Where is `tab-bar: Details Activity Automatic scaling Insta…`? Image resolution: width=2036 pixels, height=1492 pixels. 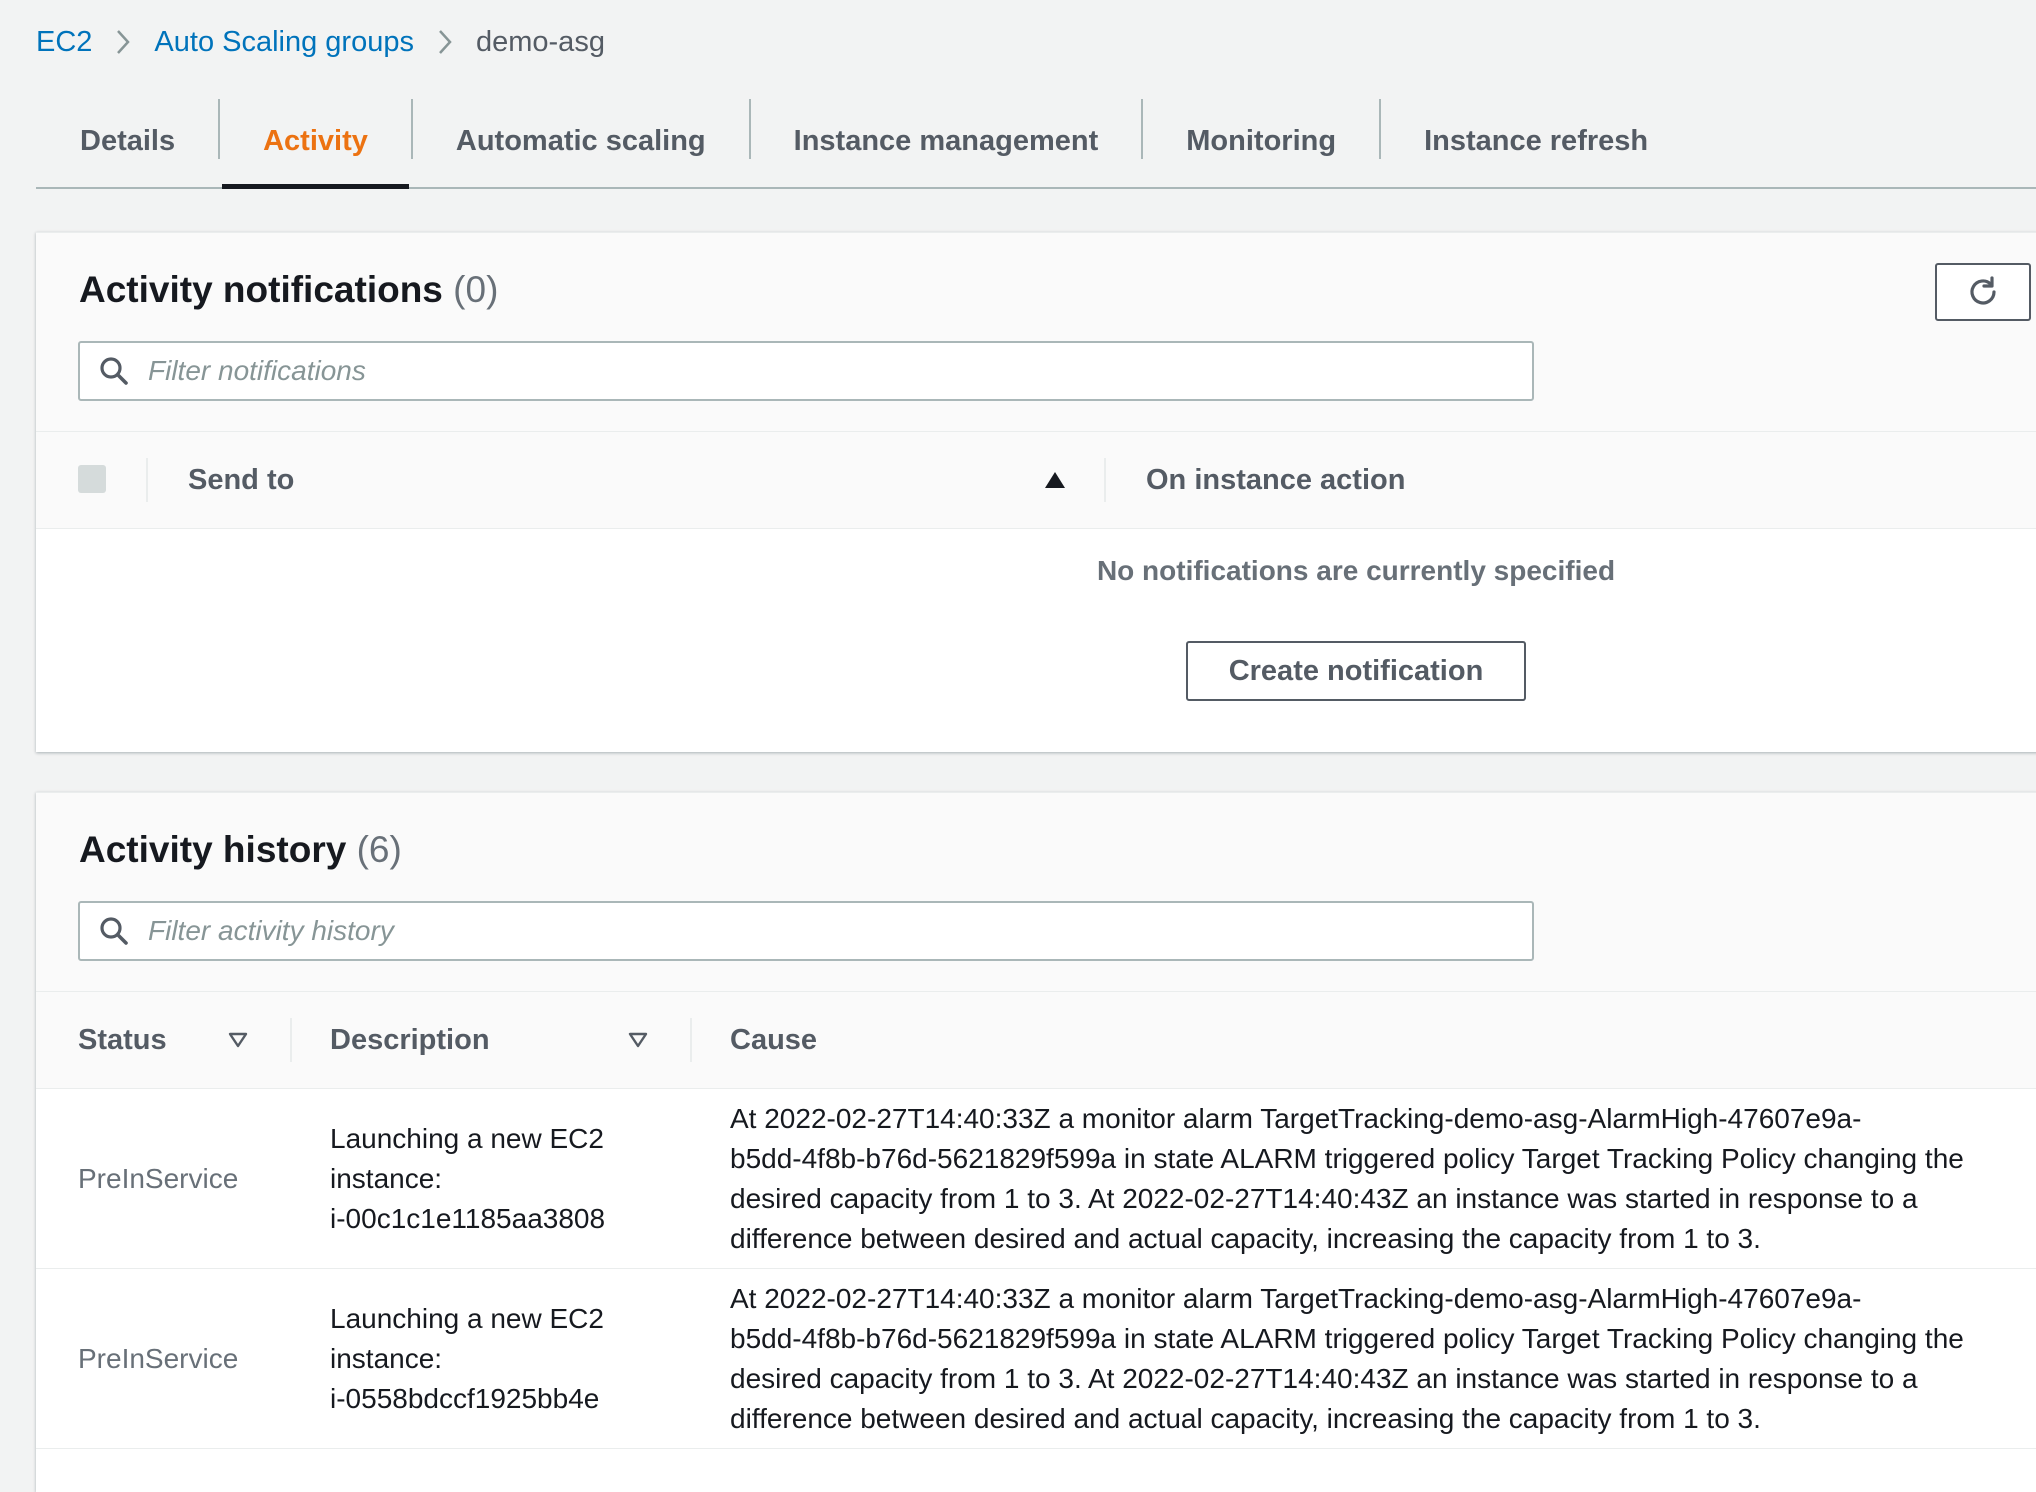 tab-bar: Details Activity Automatic scaling Insta… is located at coordinates (1036, 142).